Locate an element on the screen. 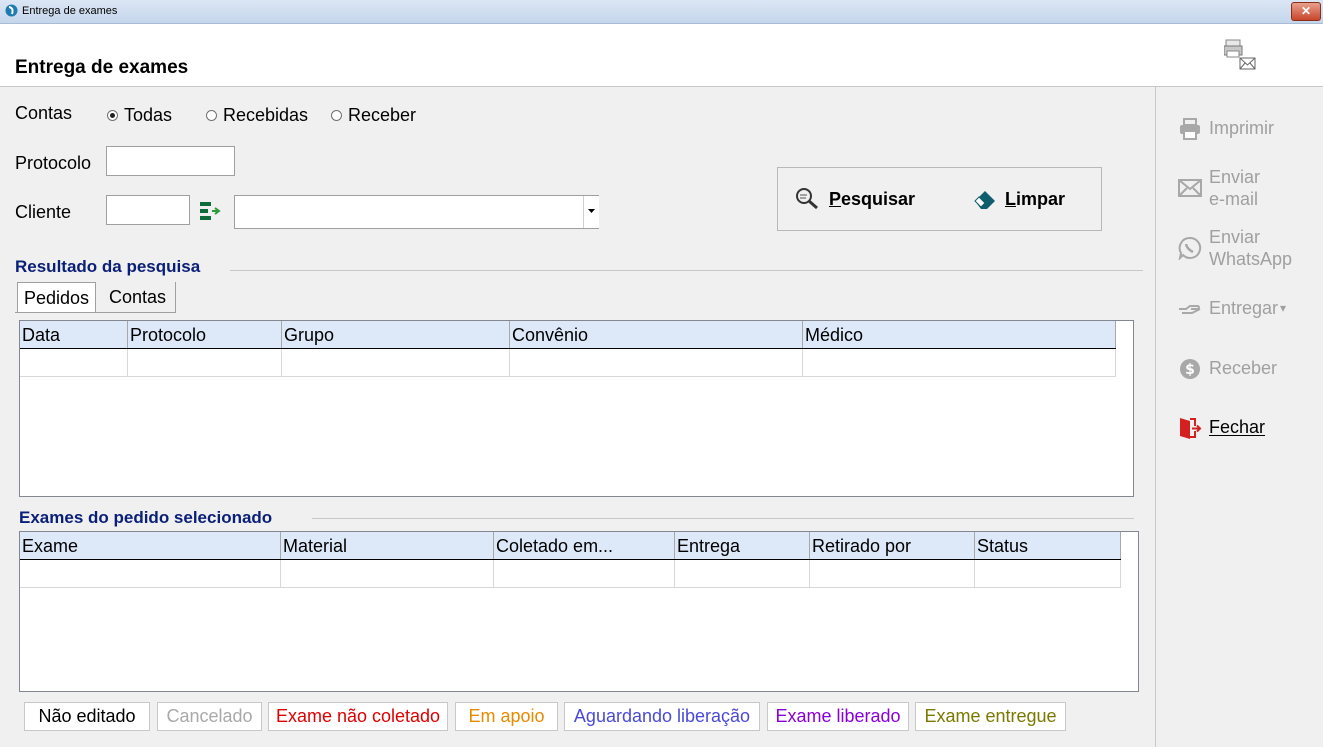 This screenshot has width=1323, height=747. search-icon is located at coordinates (807, 199).